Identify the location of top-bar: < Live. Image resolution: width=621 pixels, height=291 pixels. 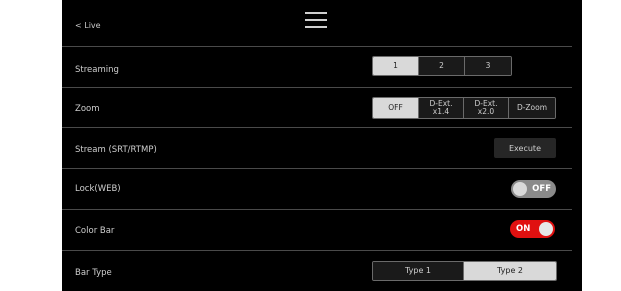
(322, 23).